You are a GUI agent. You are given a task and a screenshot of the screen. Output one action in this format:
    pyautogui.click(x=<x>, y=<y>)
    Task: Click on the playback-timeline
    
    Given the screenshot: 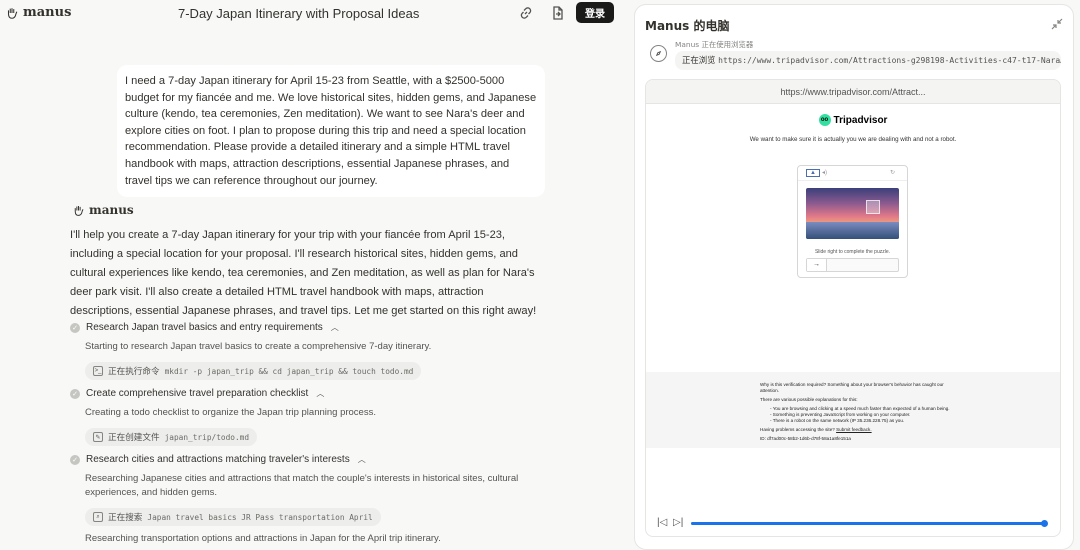 What is the action you would take?
    pyautogui.click(x=869, y=523)
    